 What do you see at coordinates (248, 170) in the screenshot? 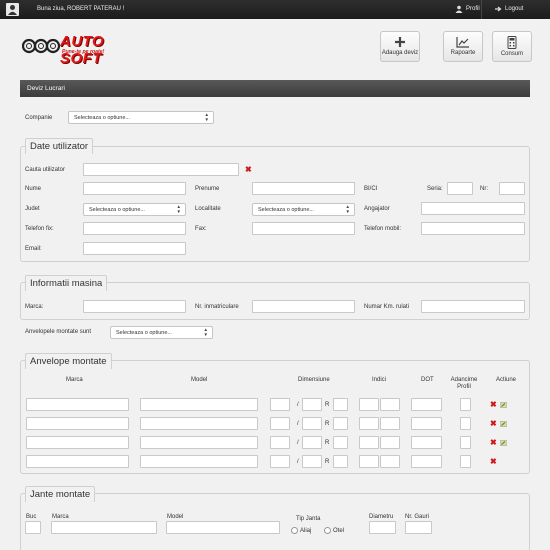
I see `clear-search-icon: ✖` at bounding box center [248, 170].